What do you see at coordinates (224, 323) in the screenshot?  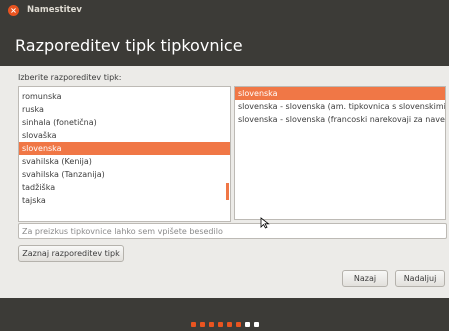 I see `progress-dots` at bounding box center [224, 323].